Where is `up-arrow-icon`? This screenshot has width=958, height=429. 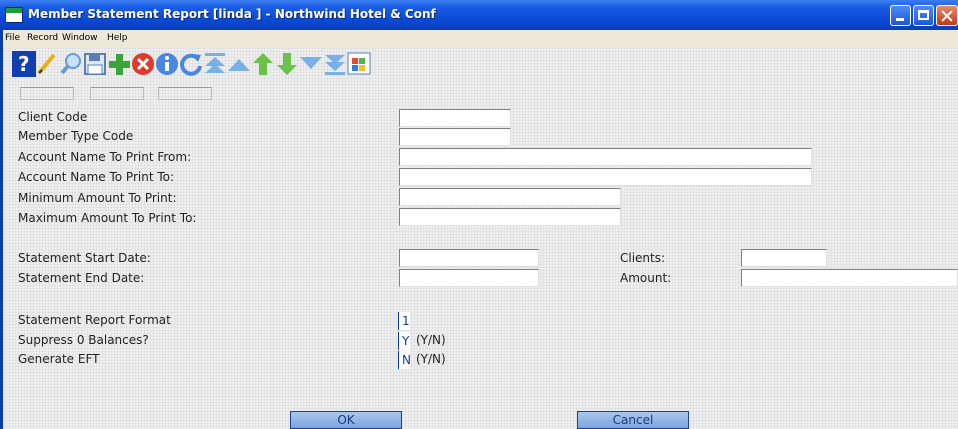 up-arrow-icon is located at coordinates (263, 64).